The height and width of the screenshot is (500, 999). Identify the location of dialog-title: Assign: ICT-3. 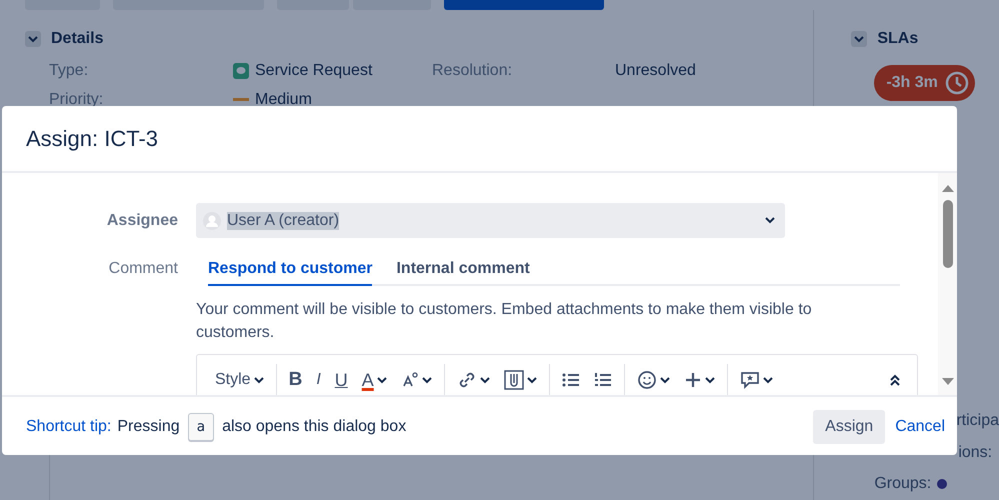
(92, 139).